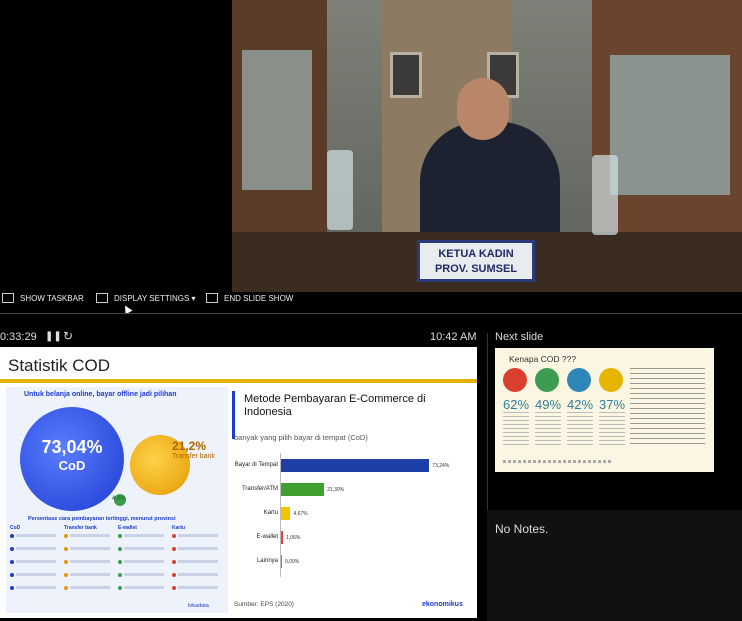 Image resolution: width=742 pixels, height=621 pixels. I want to click on next-slide-title: Kenapa COD ???, so click(543, 359).